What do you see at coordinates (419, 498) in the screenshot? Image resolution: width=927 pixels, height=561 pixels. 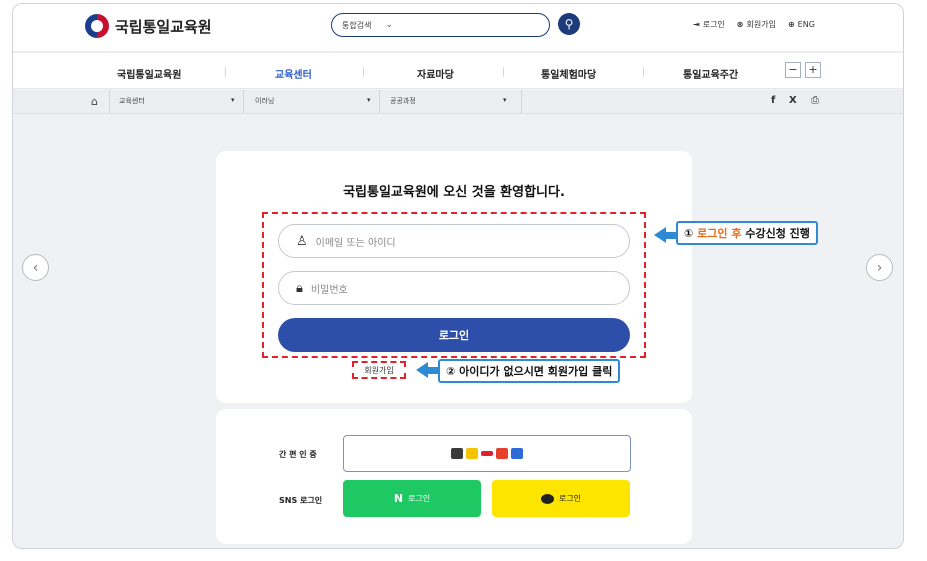 I see `naver-login-label: 로그인` at bounding box center [419, 498].